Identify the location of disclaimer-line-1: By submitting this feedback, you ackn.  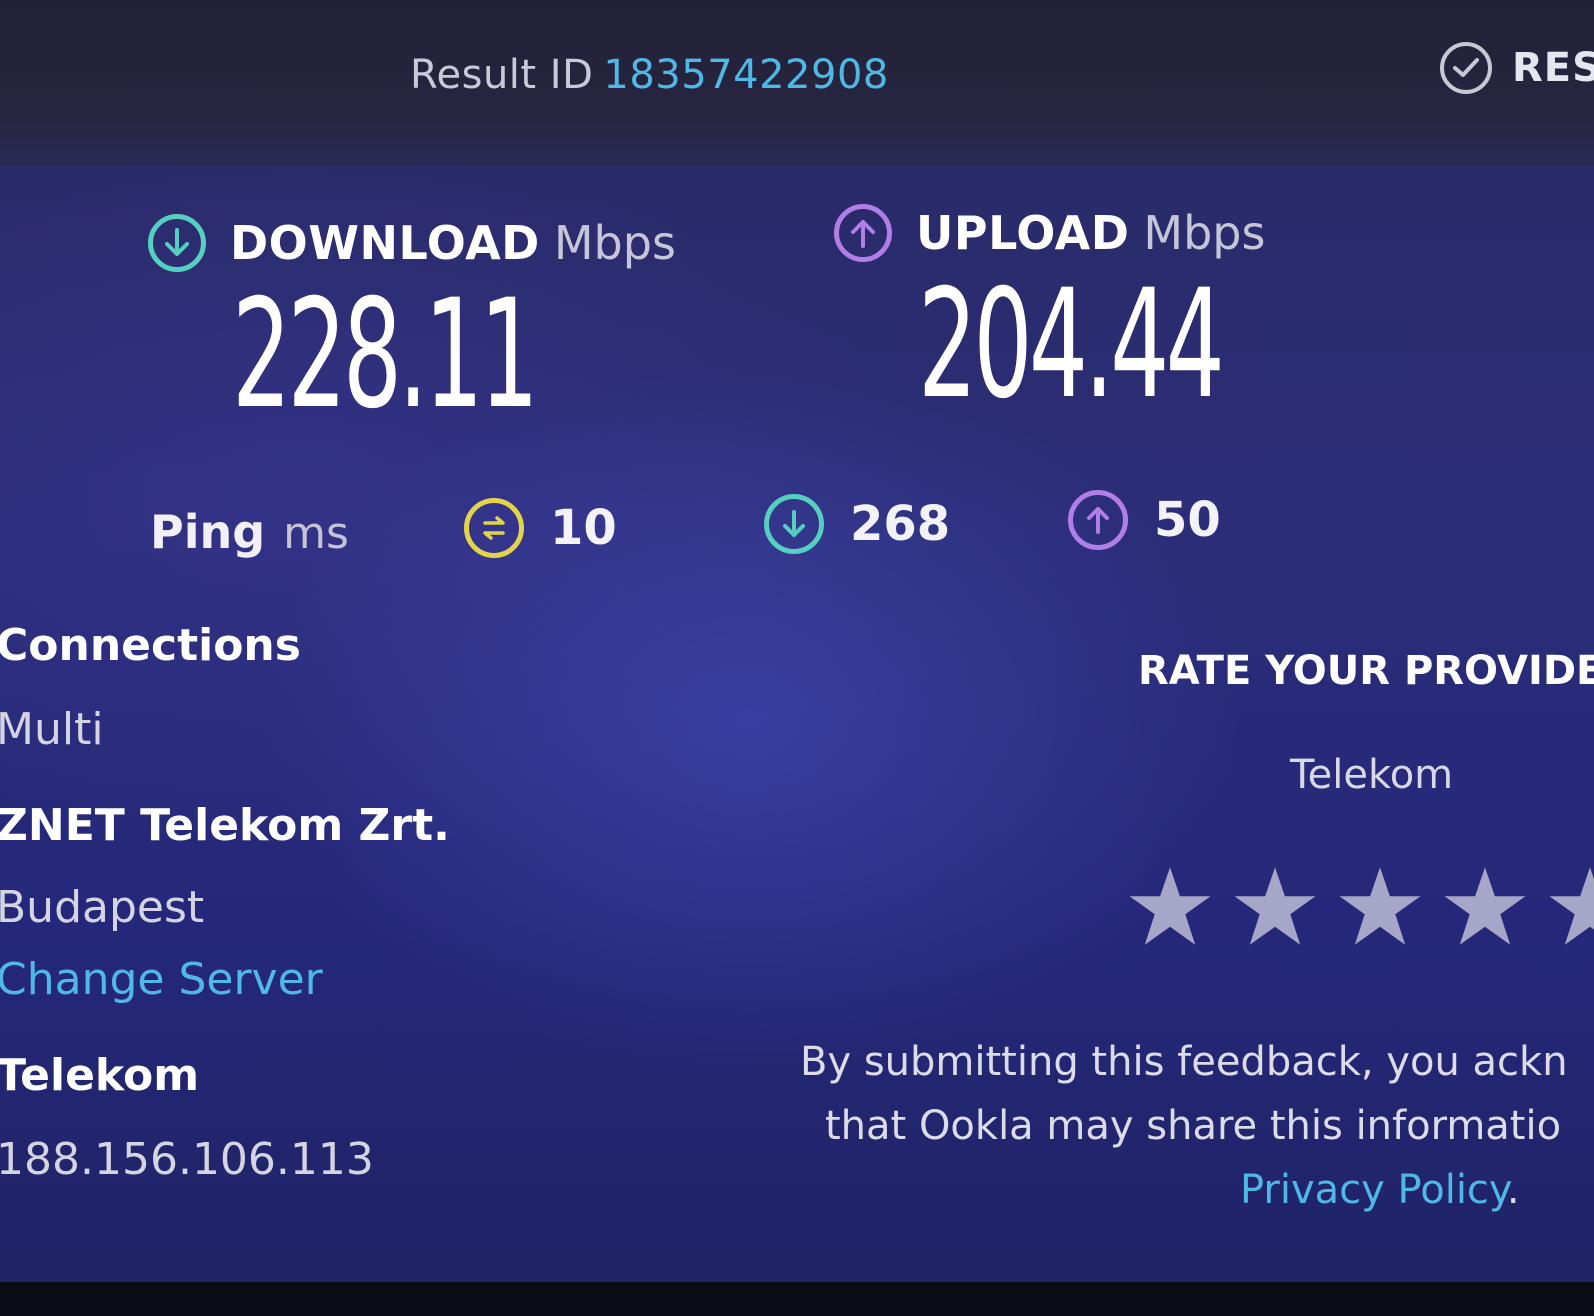
(1184, 1062).